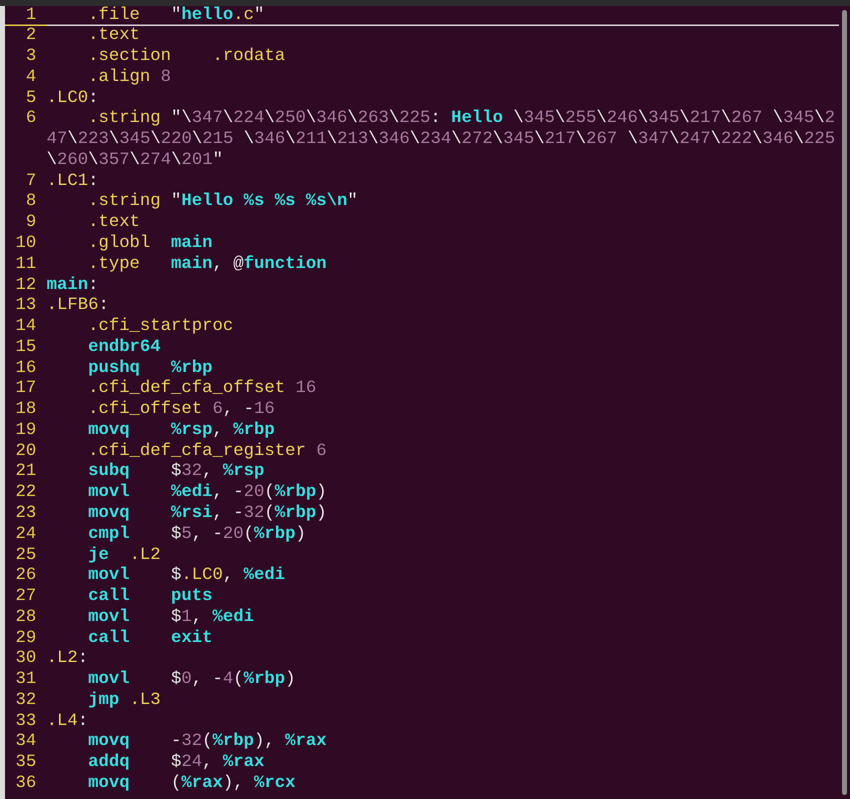  I want to click on line-number: 1, so click(26, 16).